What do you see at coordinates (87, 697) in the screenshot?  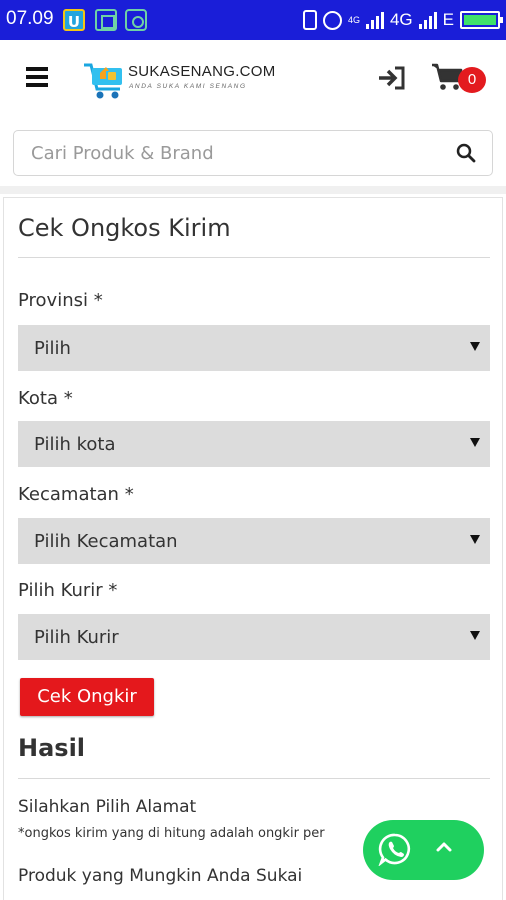 I see `check-shipping-button: Cek Ongkir` at bounding box center [87, 697].